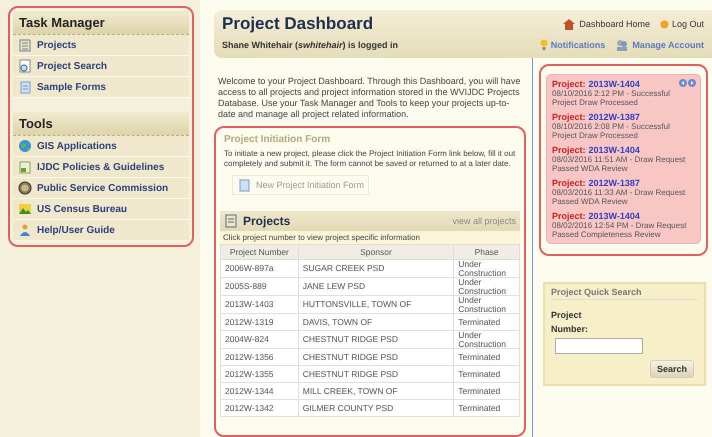  I want to click on document-search-icon, so click(25, 66).